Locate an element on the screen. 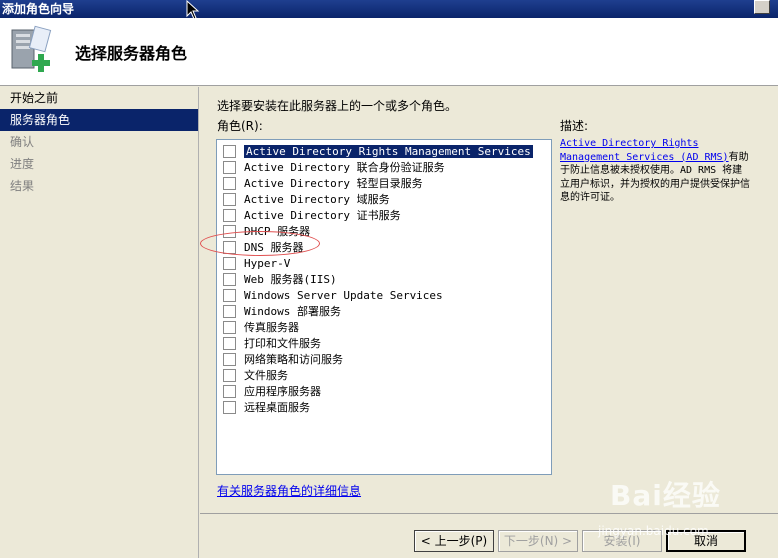  server-add-icon is located at coordinates (31, 48).